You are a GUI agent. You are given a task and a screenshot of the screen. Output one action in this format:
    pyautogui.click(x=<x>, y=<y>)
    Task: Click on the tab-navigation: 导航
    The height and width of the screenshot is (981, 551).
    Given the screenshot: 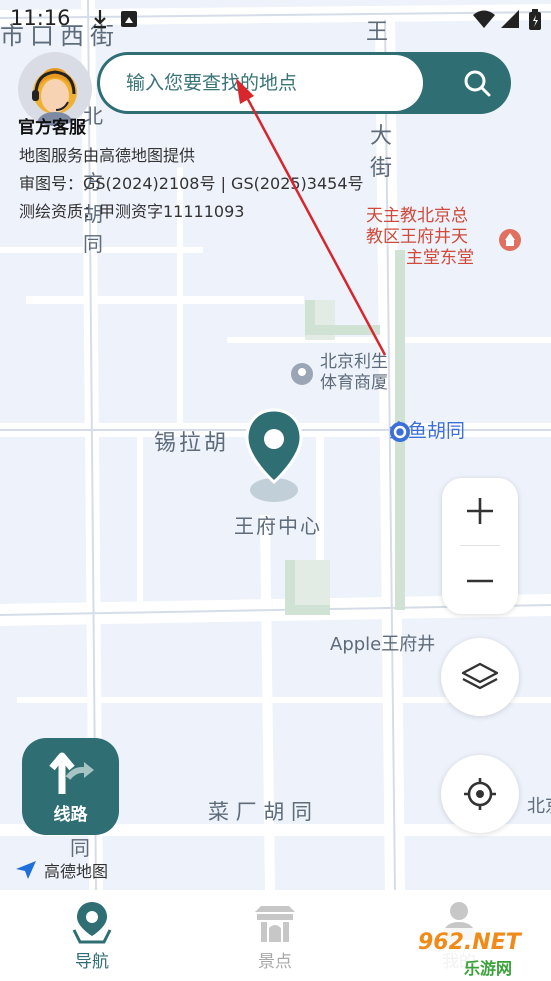 What is the action you would take?
    pyautogui.click(x=92, y=935)
    